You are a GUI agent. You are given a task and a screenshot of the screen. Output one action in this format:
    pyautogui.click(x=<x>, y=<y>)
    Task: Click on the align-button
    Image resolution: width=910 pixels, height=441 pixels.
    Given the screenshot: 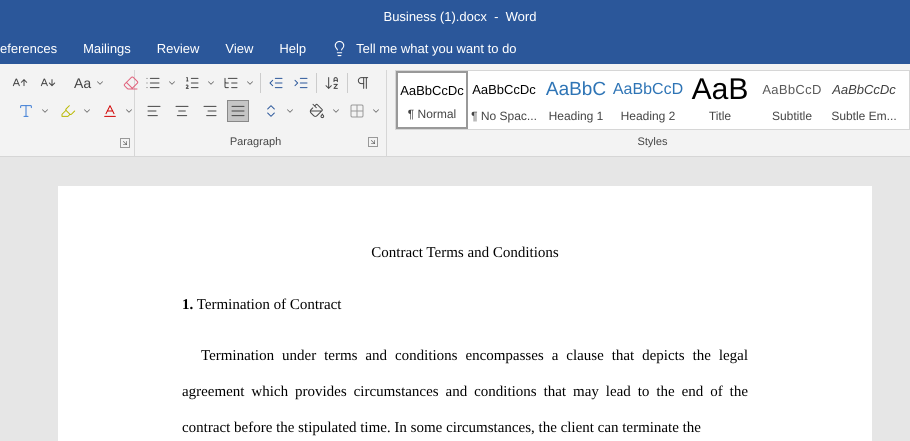 What is the action you would take?
    pyautogui.click(x=238, y=111)
    